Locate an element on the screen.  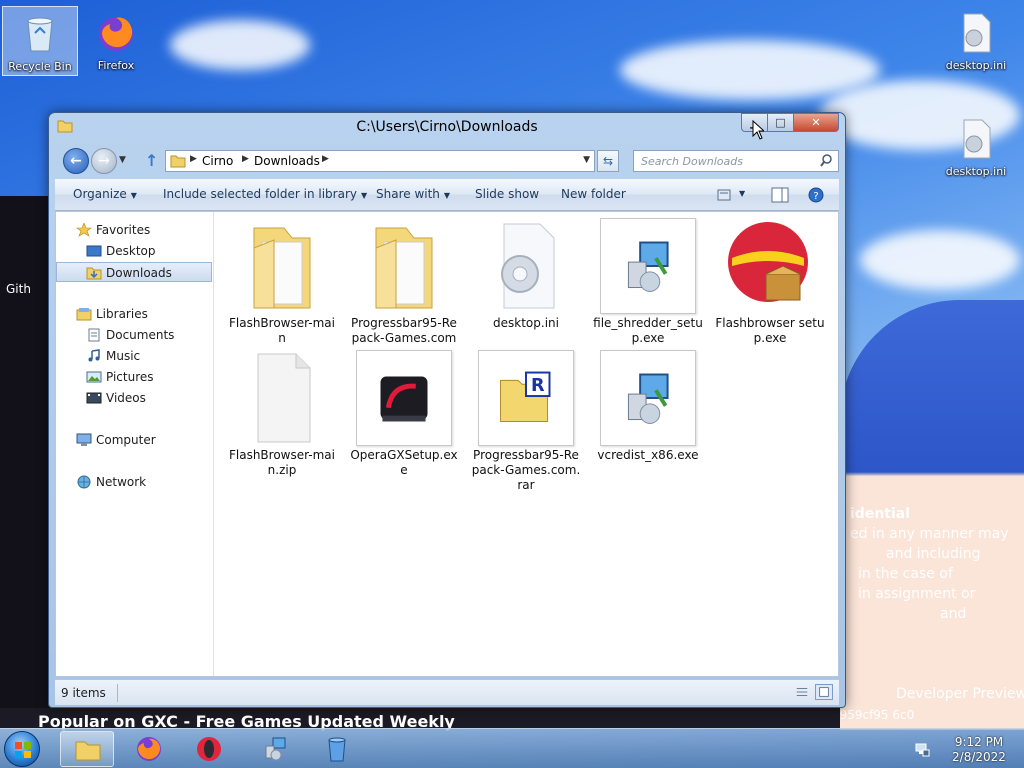
search-input: Search Downloads is located at coordinates (736, 161).